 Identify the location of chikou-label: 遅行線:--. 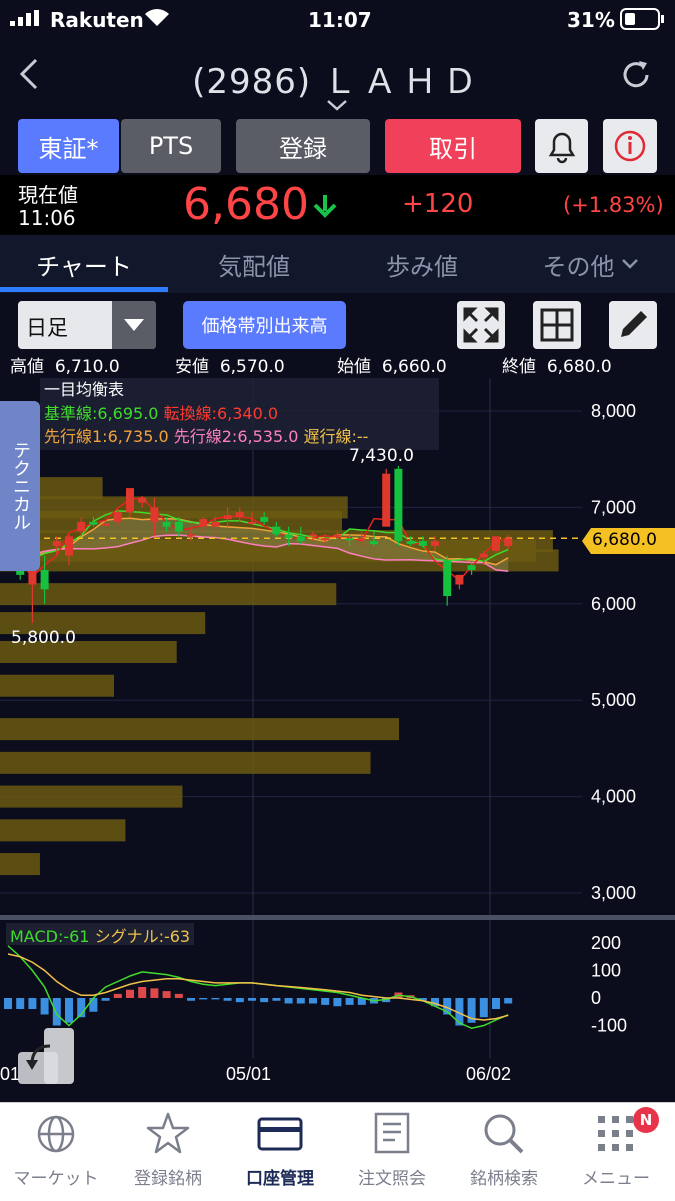
(336, 436).